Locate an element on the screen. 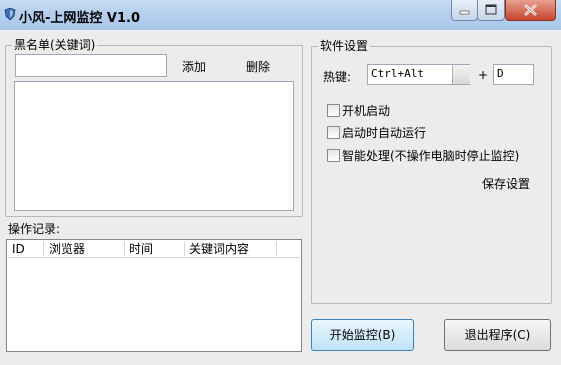 Image resolution: width=561 pixels, height=365 pixels. hotkey-key-value: D is located at coordinates (500, 73).